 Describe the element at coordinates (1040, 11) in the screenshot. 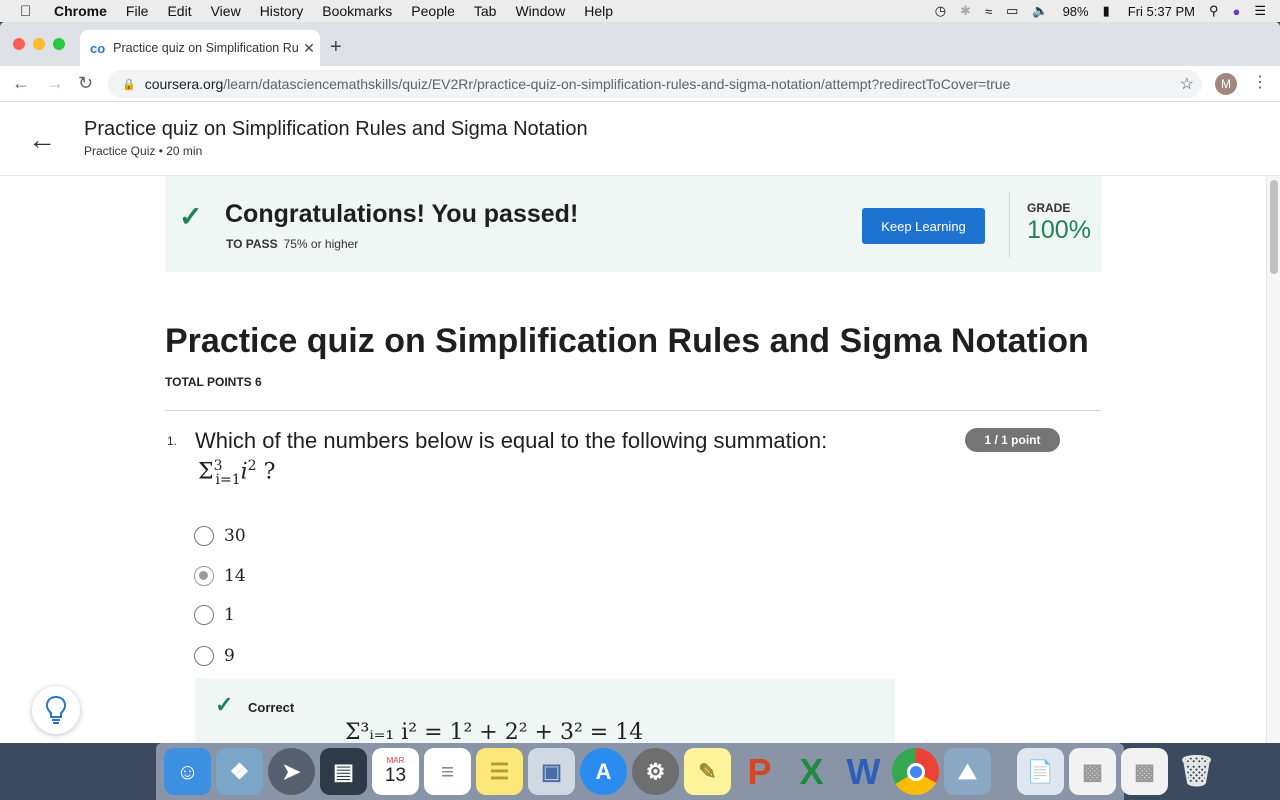

I see `volume-icon: 🔈` at that location.